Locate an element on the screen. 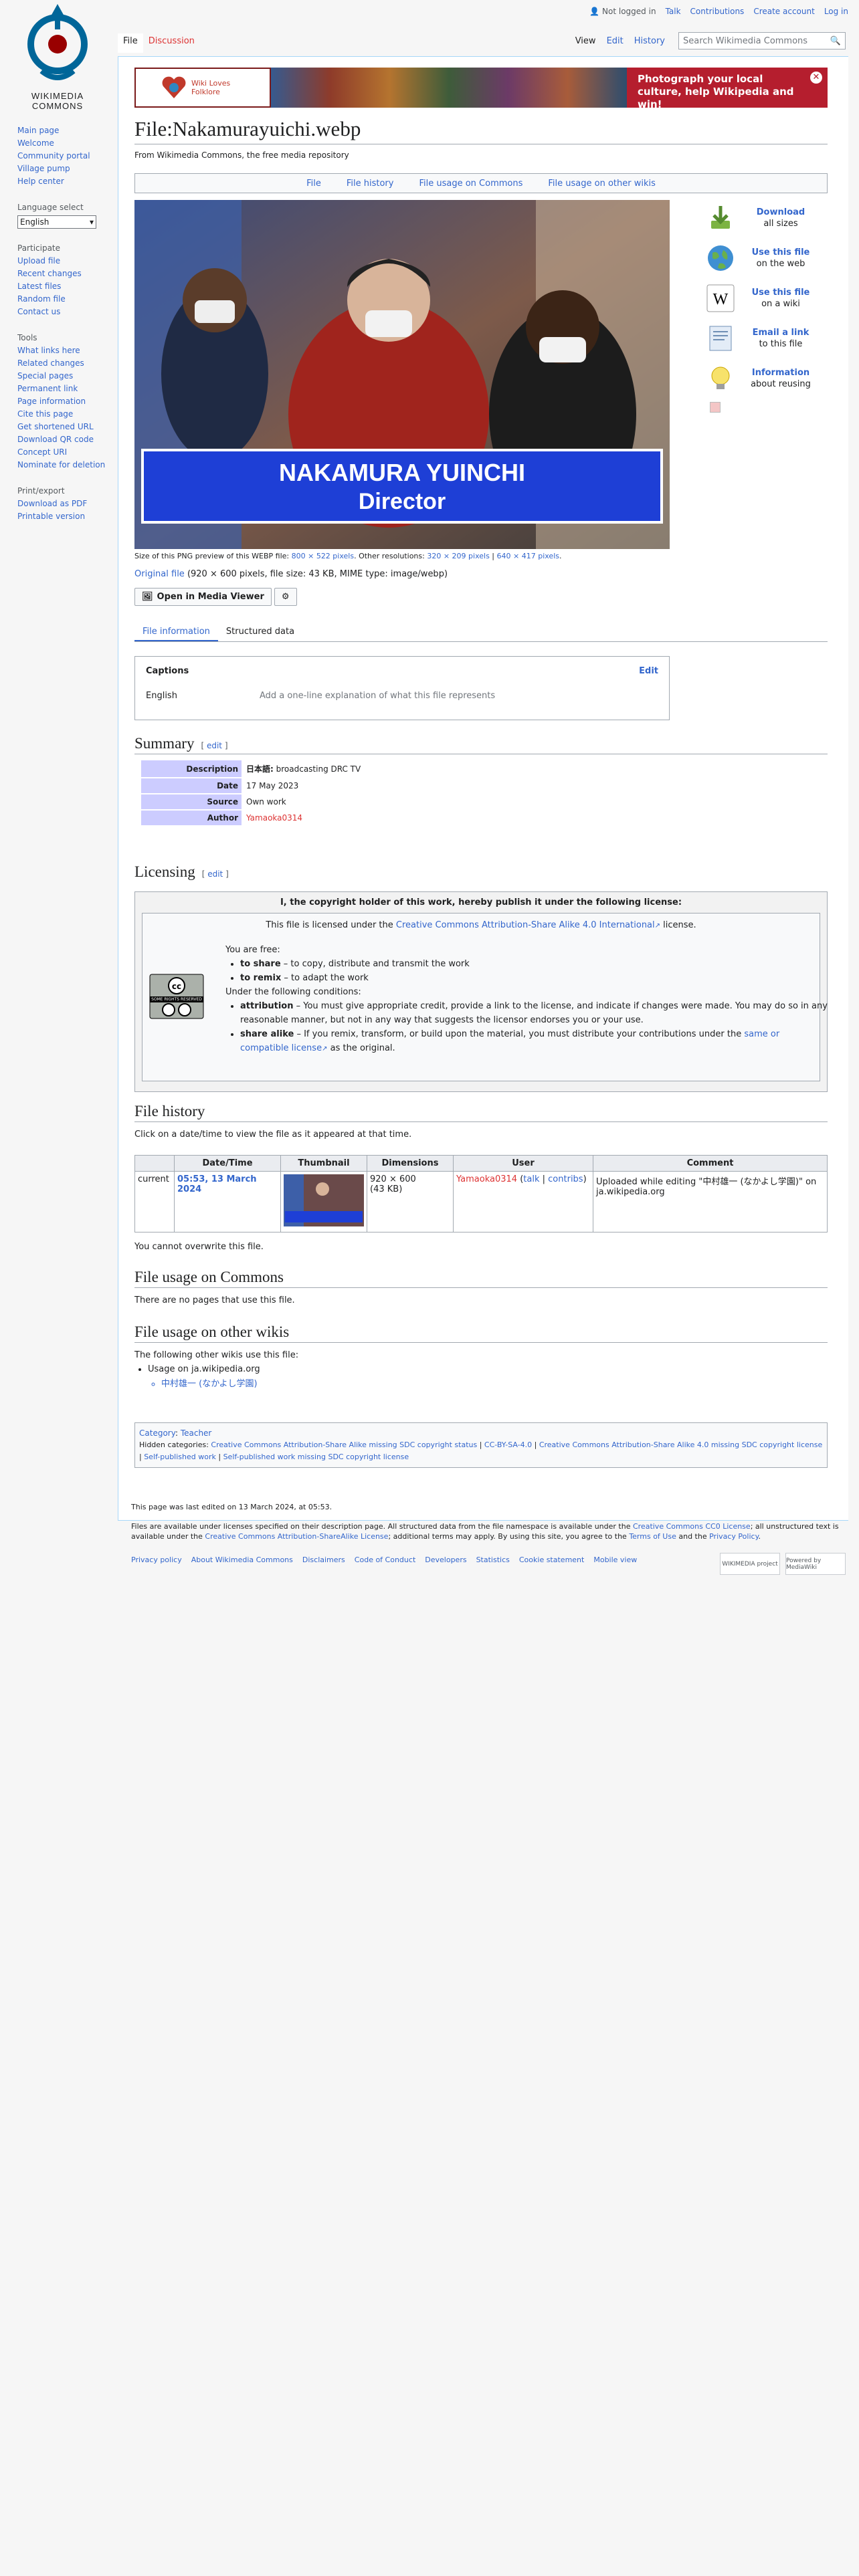 The image size is (859, 2576). wikimedia-project-badge: WIKIMEDIA project is located at coordinates (750, 1564).